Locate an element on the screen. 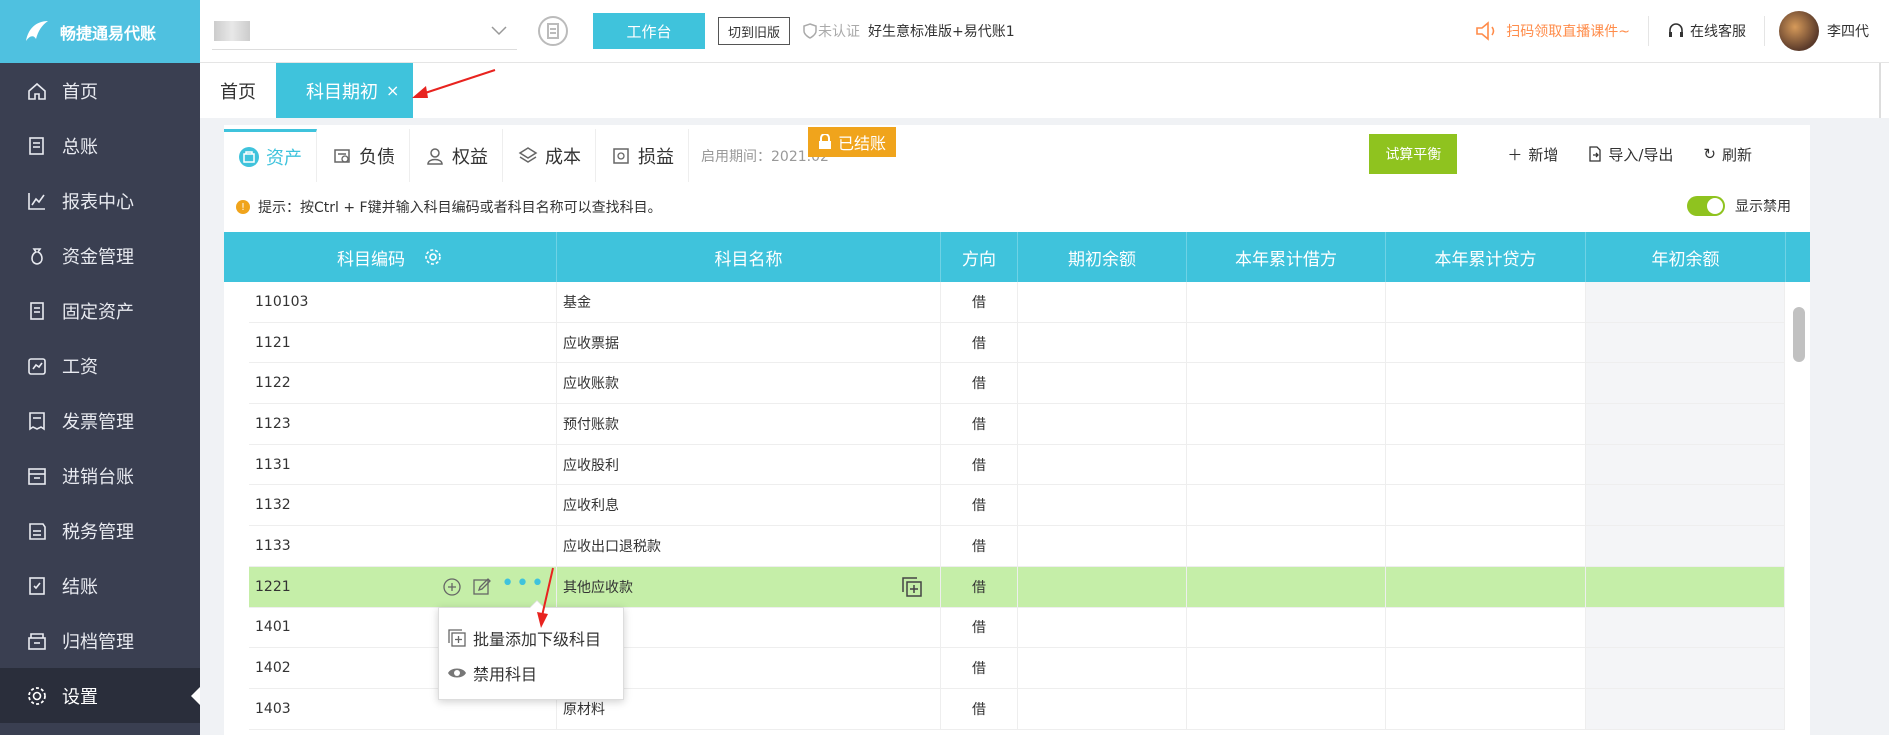 The image size is (1889, 735). batch-add-subaccounts-item: 批量添加下级科目 is located at coordinates (531, 637).